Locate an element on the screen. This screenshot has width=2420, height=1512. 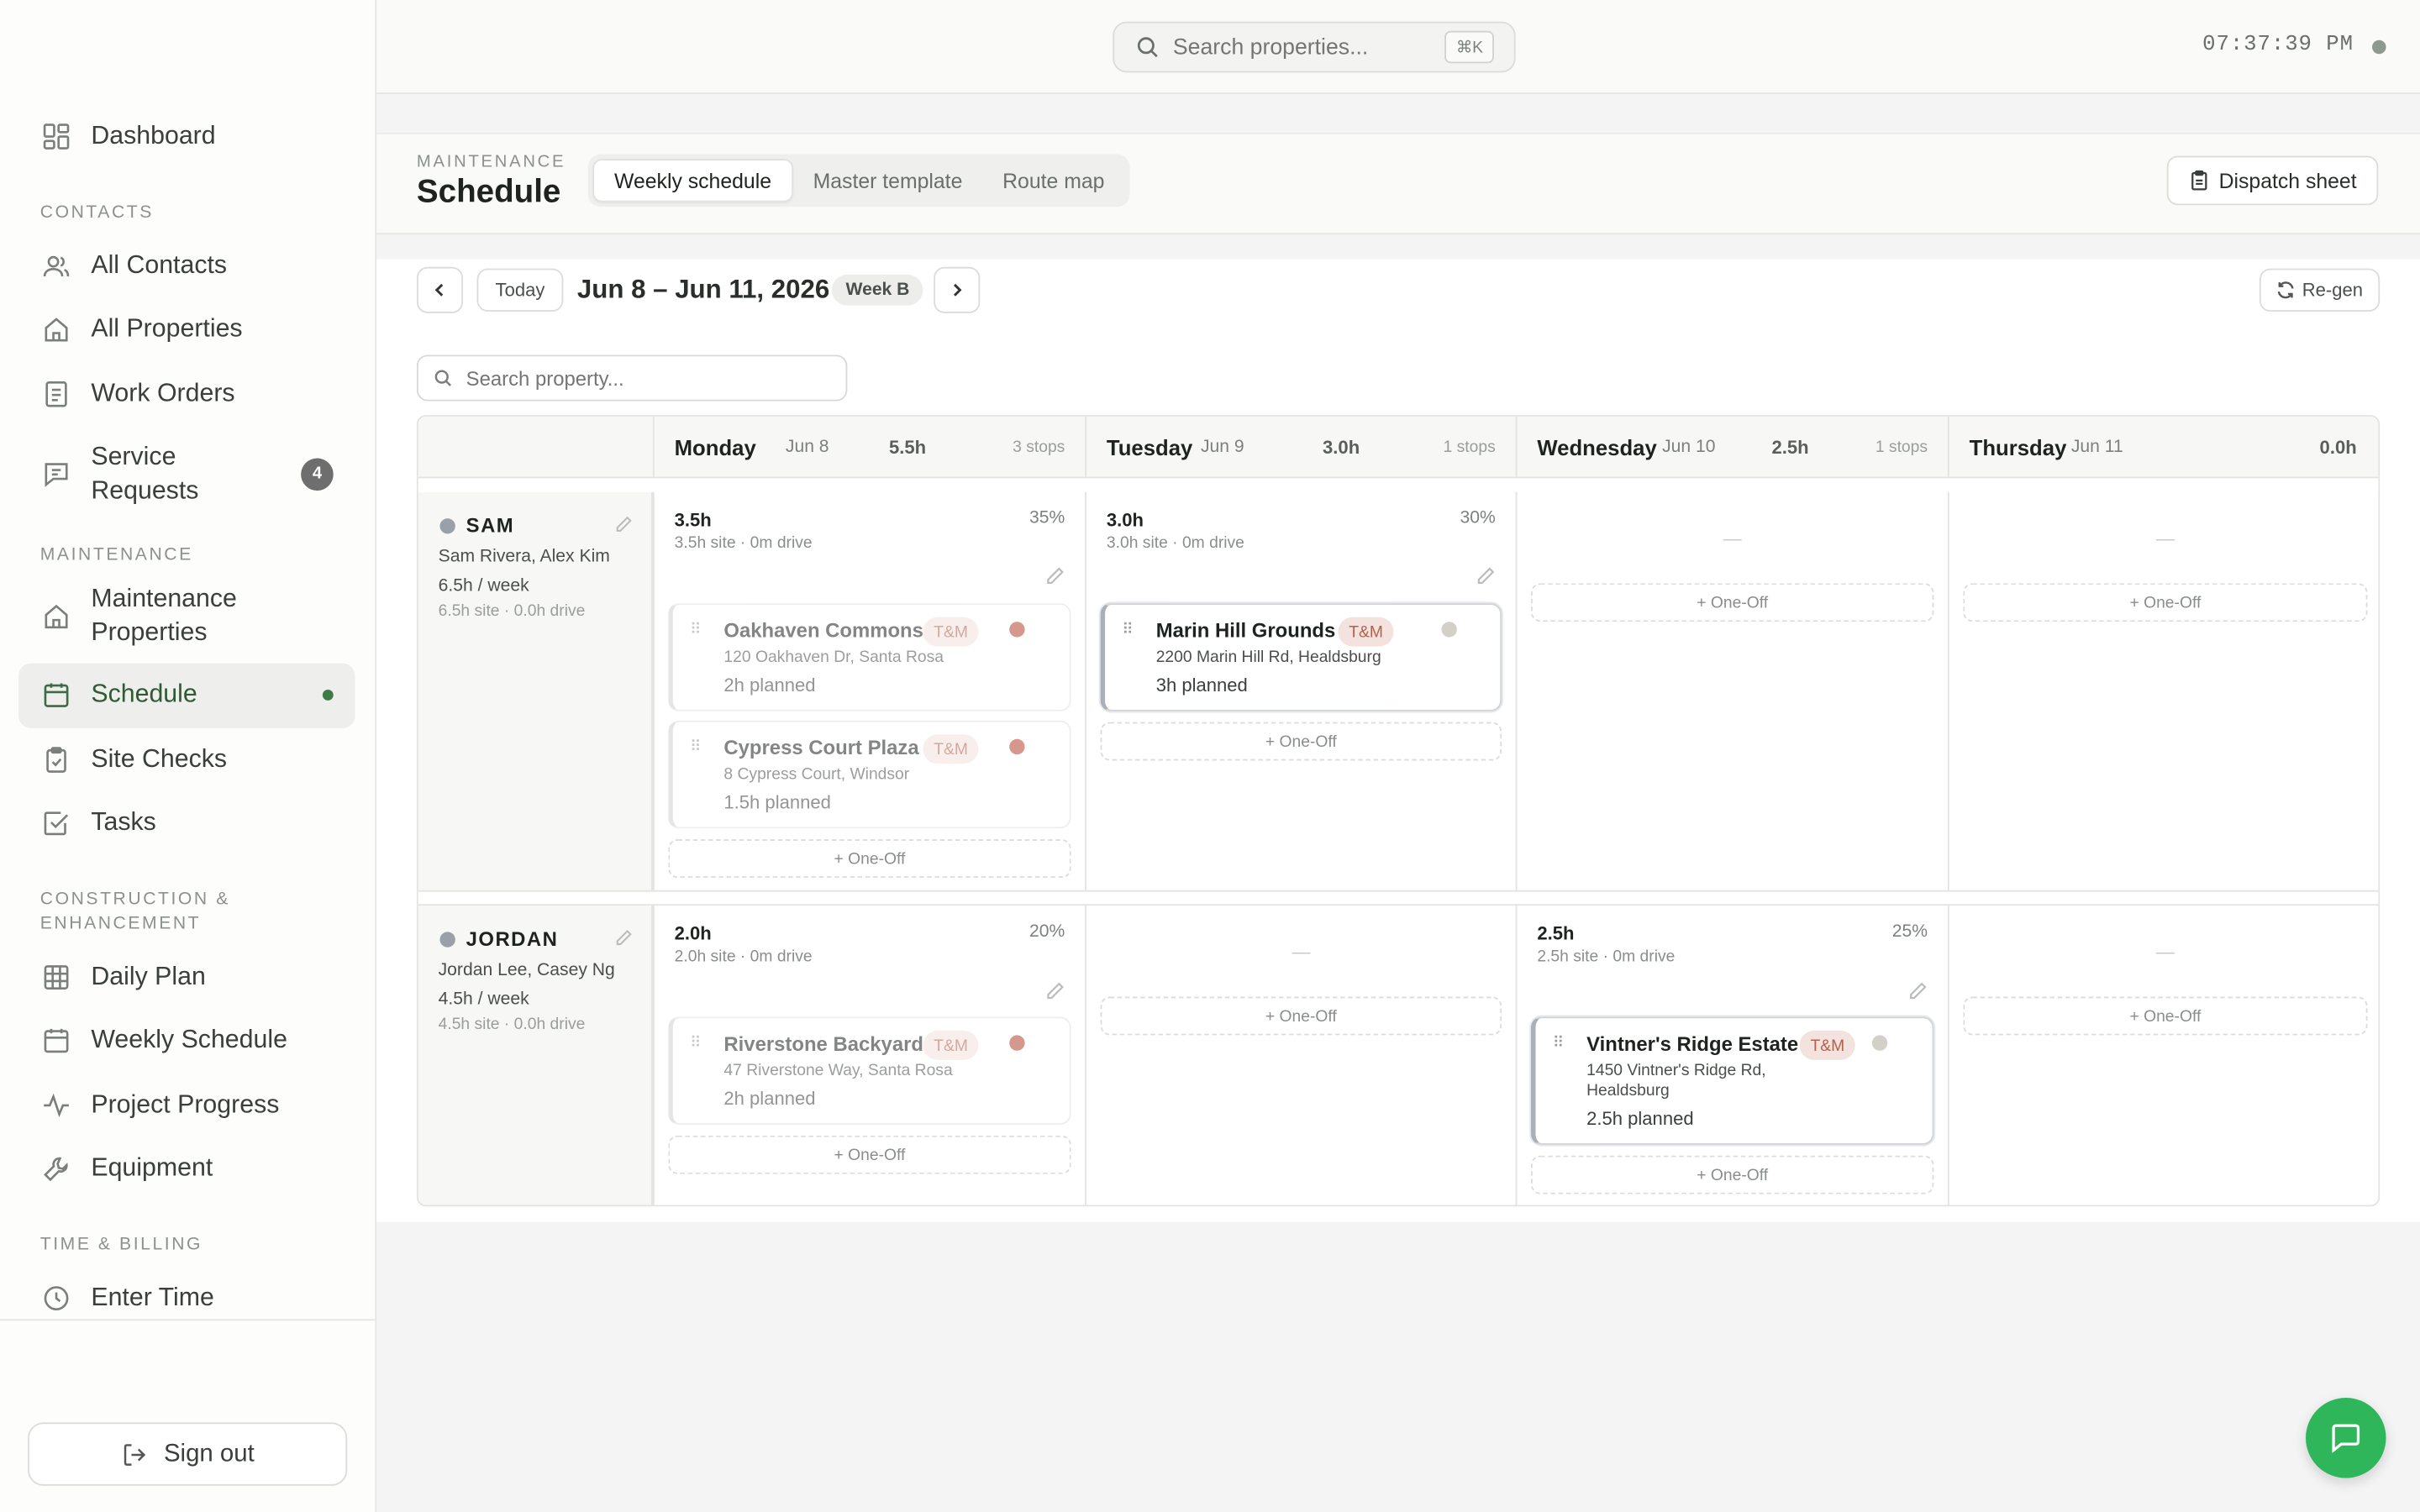
sidebar-item-daily-plan: Daily Plan is located at coordinates (187, 977).